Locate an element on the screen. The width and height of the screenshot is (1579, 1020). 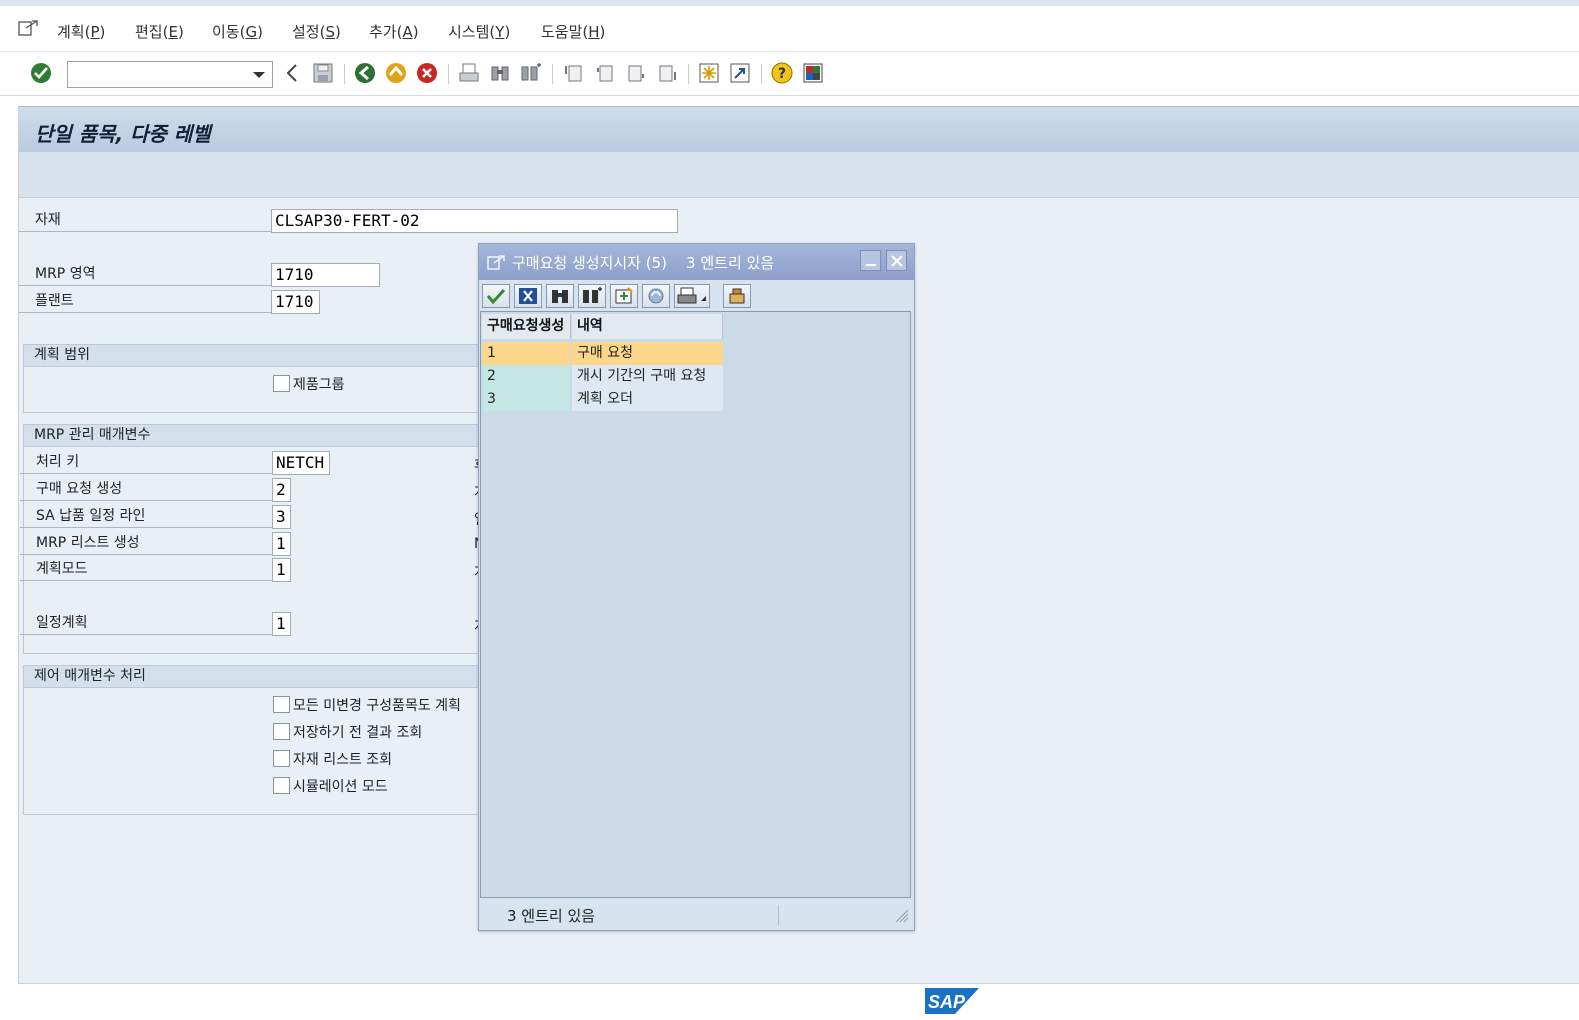
list-item: 3 계획 오더 is located at coordinates (602, 399).